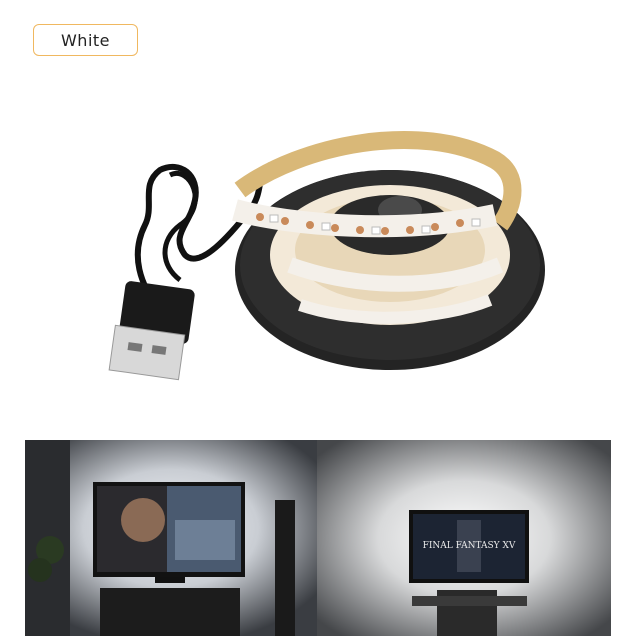 The width and height of the screenshot is (640, 640). What do you see at coordinates (464, 538) in the screenshot?
I see `tv-backlight-photo-right: FINAL FANTASY XV` at bounding box center [464, 538].